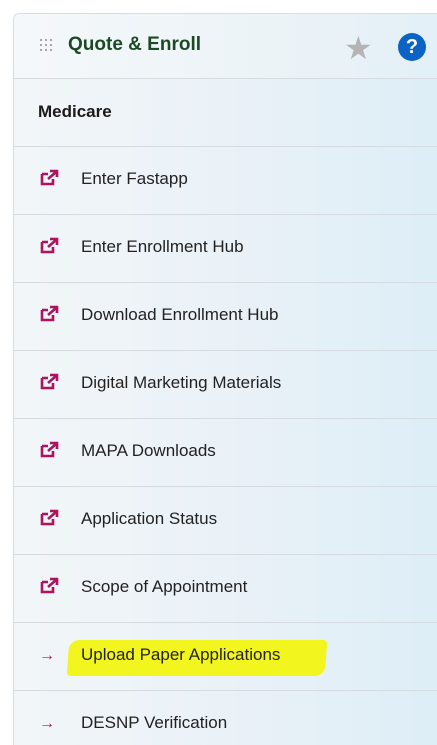 The width and height of the screenshot is (437, 745). What do you see at coordinates (225, 520) in the screenshot?
I see `menu-item-application-status: Application Status` at bounding box center [225, 520].